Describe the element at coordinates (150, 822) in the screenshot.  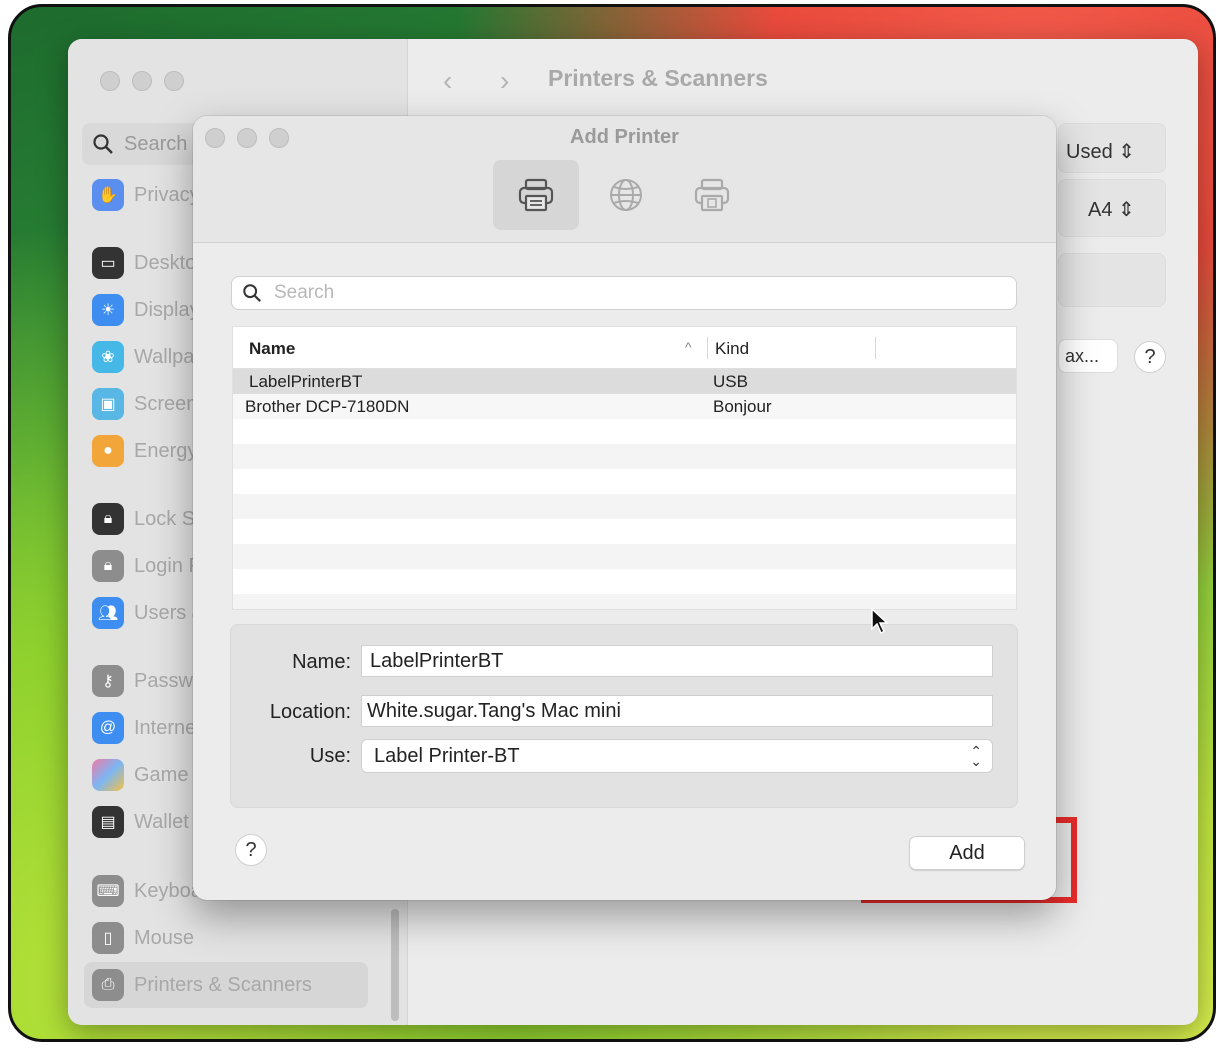
I see `sidebar-item-wallet: ▤ Wallet &` at that location.